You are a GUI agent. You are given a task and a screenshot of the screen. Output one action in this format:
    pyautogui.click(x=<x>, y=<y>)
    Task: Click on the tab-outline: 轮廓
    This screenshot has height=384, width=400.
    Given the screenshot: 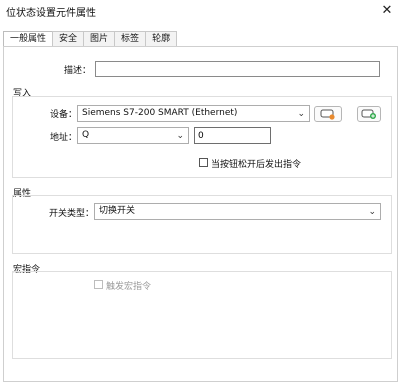 What is the action you would take?
    pyautogui.click(x=161, y=38)
    